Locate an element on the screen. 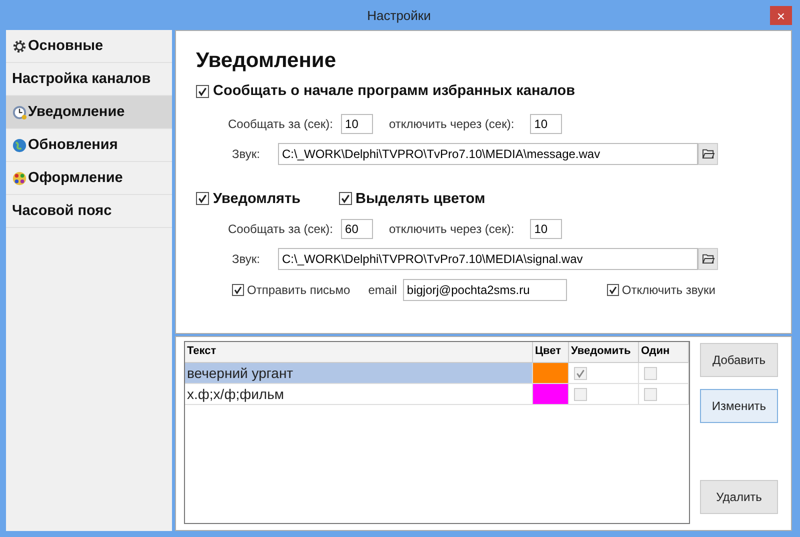 The width and height of the screenshot is (800, 537). sidebar-item: Уведомление is located at coordinates (89, 112).